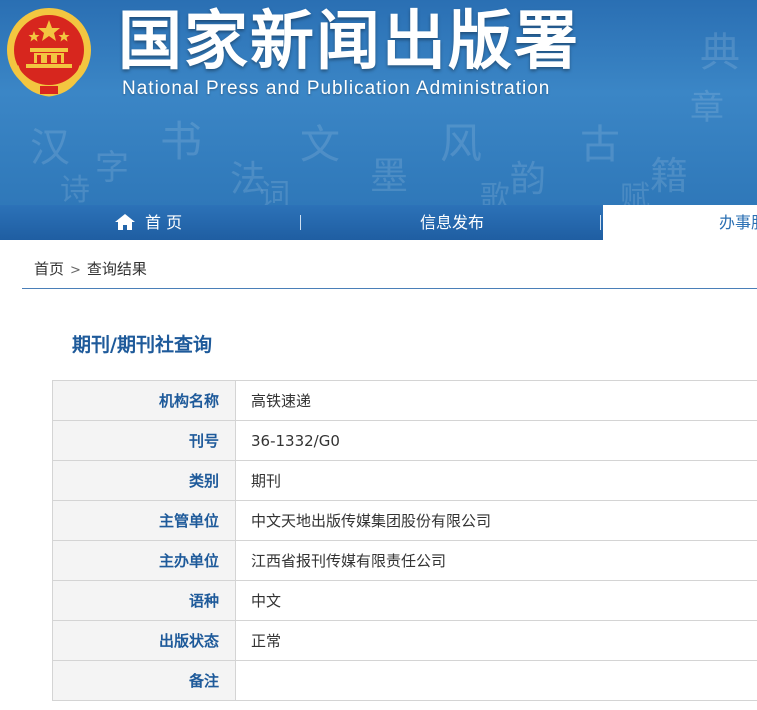 This screenshot has height=710, width=757. I want to click on main-nav: 首 页 信息发布 办事服务, so click(378, 222).